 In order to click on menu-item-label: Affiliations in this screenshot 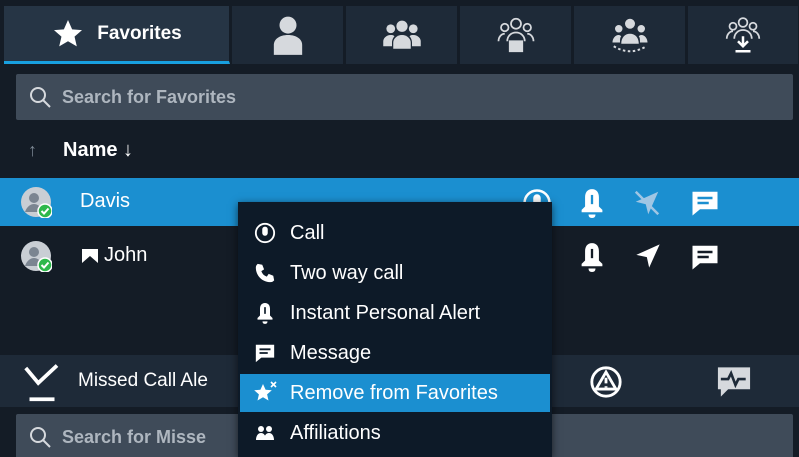, I will do `click(335, 432)`.